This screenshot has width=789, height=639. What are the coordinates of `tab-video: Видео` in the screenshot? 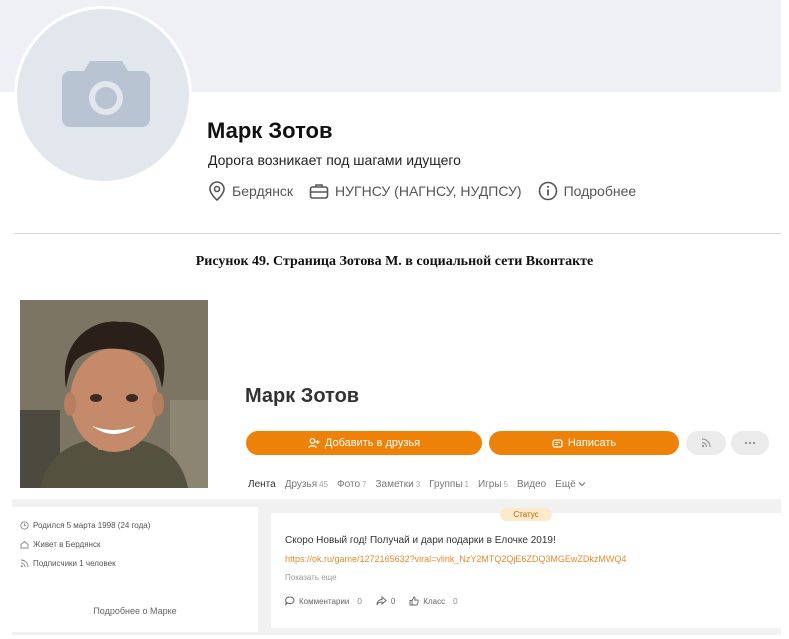 It's located at (531, 484).